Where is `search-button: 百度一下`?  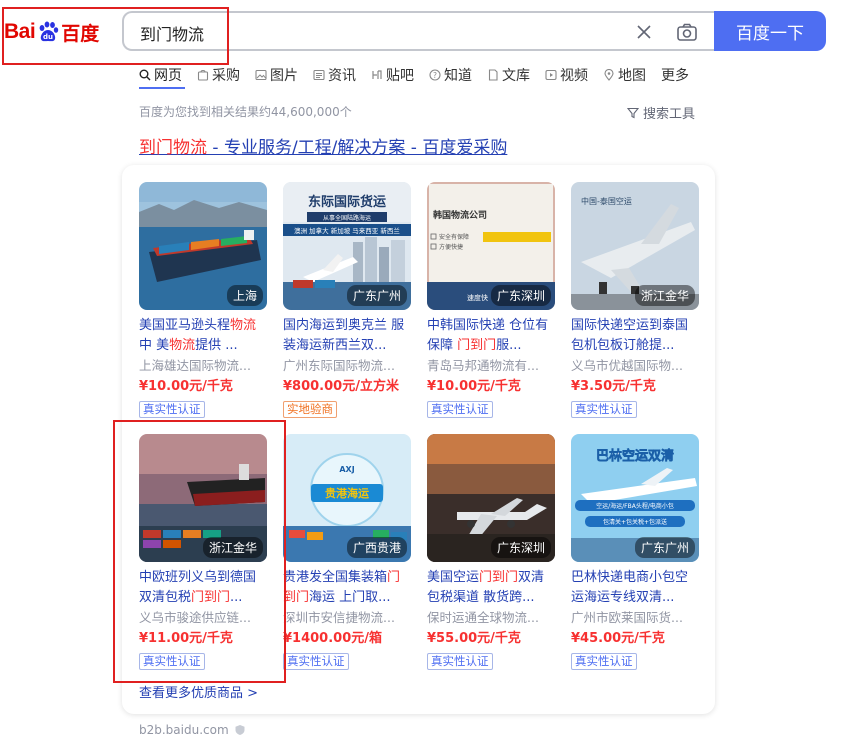 search-button: 百度一下 is located at coordinates (770, 31).